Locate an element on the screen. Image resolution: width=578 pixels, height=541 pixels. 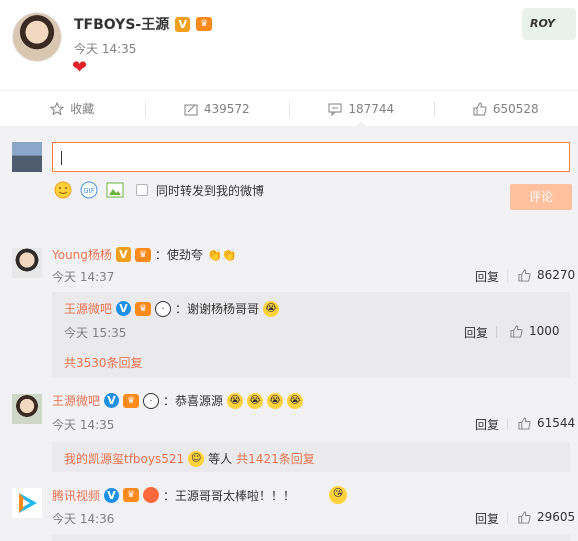
comment-like-button: 29605 is located at coordinates (546, 517).